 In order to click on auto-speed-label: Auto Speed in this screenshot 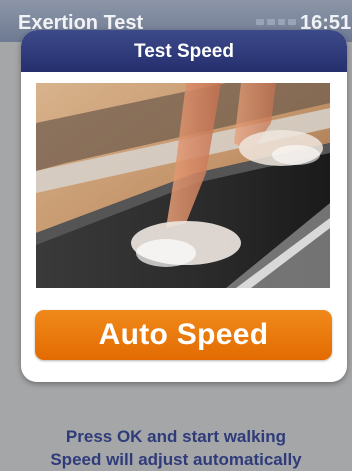, I will do `click(183, 334)`.